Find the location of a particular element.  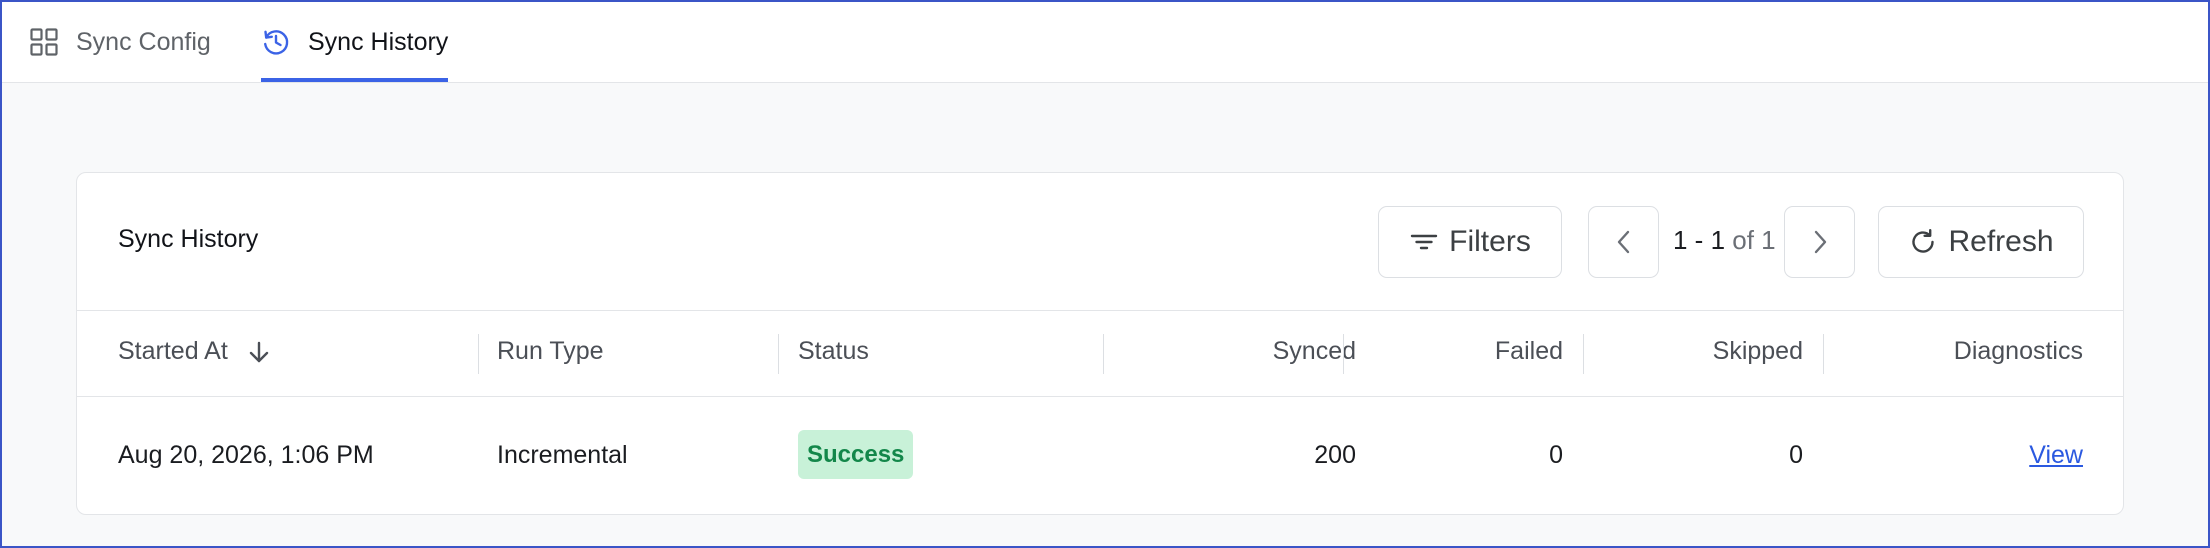

column-status: Status is located at coordinates (833, 351).